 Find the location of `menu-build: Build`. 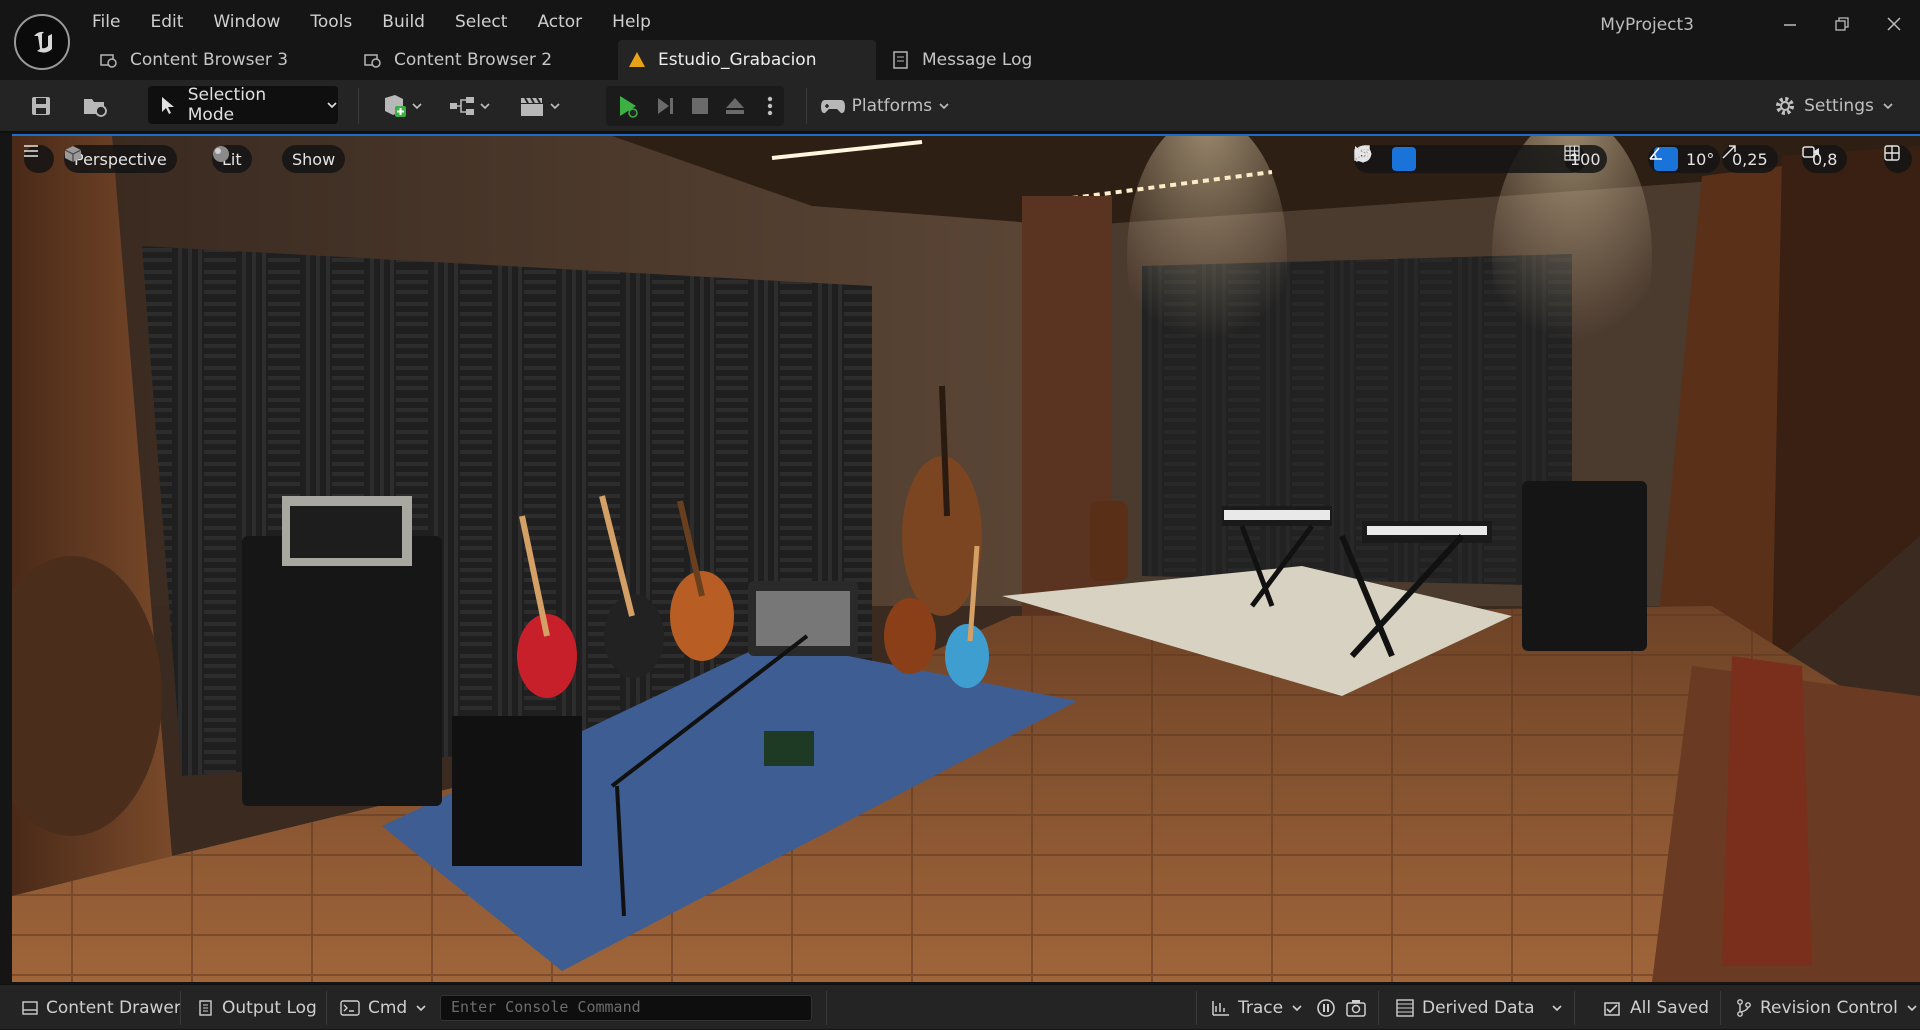

menu-build: Build is located at coordinates (403, 24).